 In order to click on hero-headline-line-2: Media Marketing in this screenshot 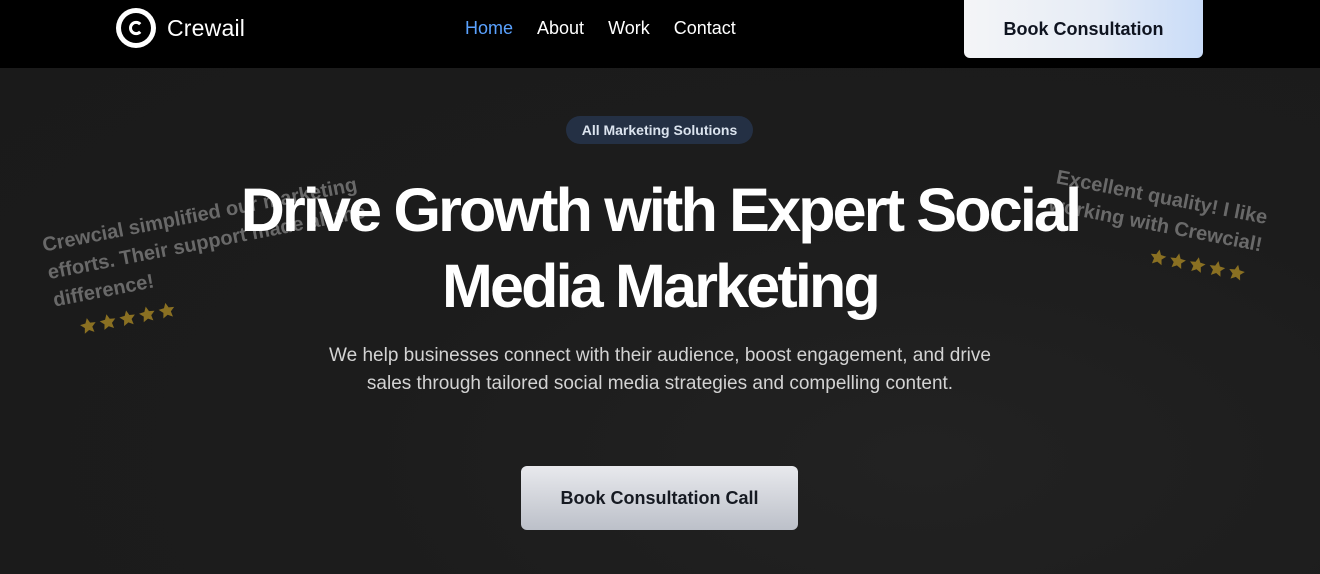, I will do `click(661, 286)`.